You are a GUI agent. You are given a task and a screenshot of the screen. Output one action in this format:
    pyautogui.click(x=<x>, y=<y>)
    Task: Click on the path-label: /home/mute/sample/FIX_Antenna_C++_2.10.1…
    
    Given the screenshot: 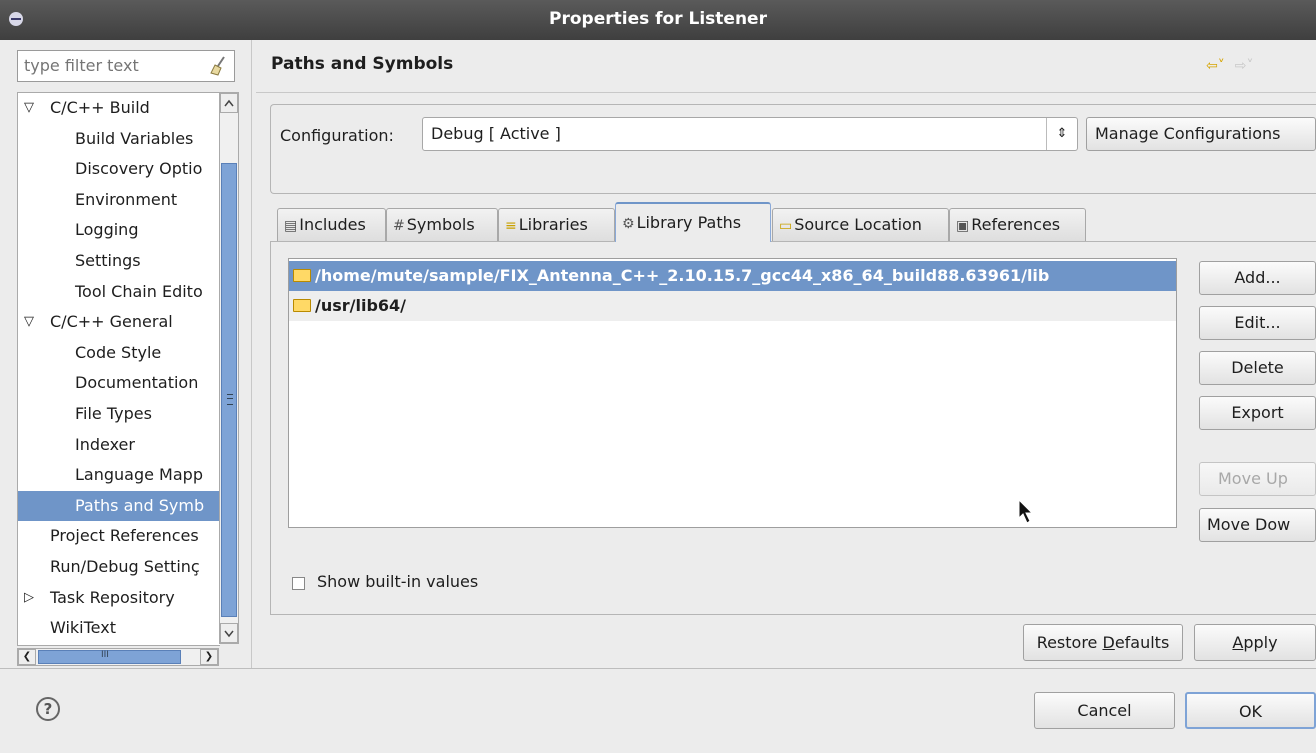 What is the action you would take?
    pyautogui.click(x=682, y=275)
    